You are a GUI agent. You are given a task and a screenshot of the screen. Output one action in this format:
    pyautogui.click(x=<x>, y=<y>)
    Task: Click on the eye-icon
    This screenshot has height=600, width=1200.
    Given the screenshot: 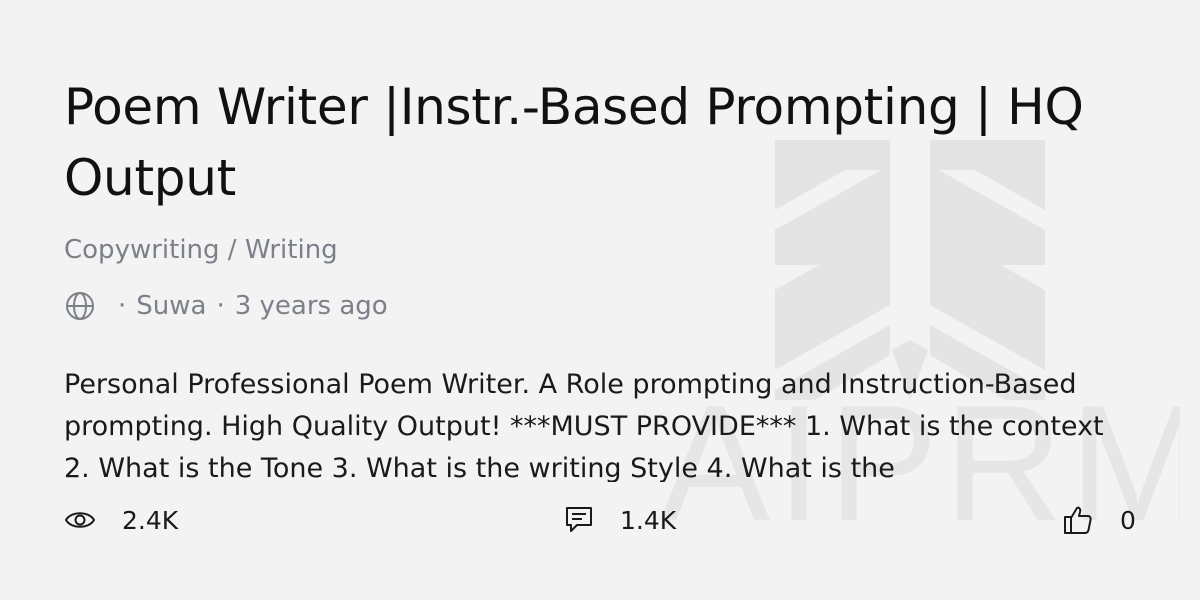 What is the action you would take?
    pyautogui.click(x=80, y=520)
    